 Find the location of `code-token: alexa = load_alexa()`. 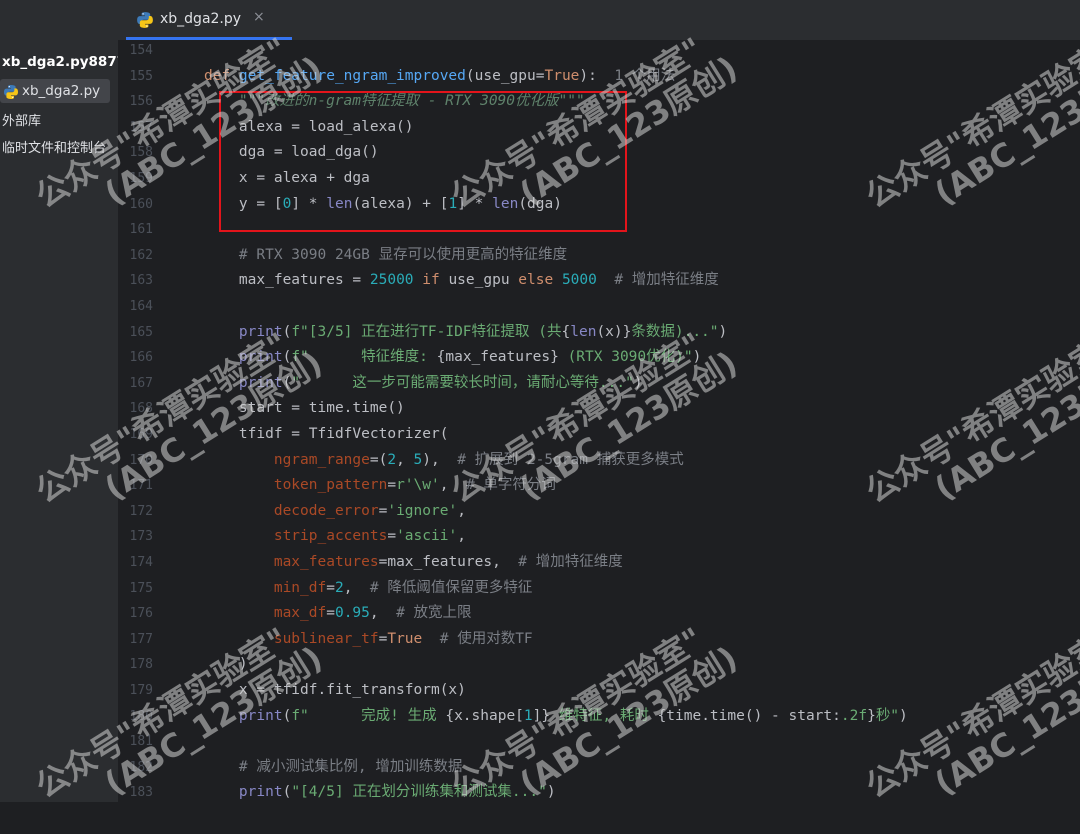

code-token: alexa = load_alexa() is located at coordinates (309, 126).